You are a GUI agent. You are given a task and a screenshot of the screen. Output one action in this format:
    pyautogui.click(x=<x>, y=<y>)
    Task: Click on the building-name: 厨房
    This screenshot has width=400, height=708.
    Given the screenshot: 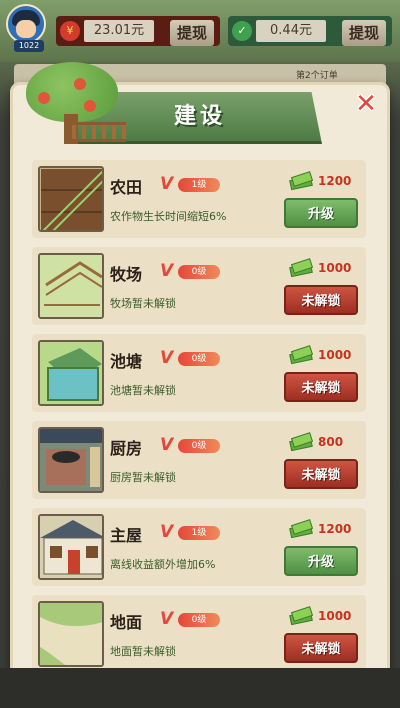 What is the action you would take?
    pyautogui.click(x=126, y=448)
    